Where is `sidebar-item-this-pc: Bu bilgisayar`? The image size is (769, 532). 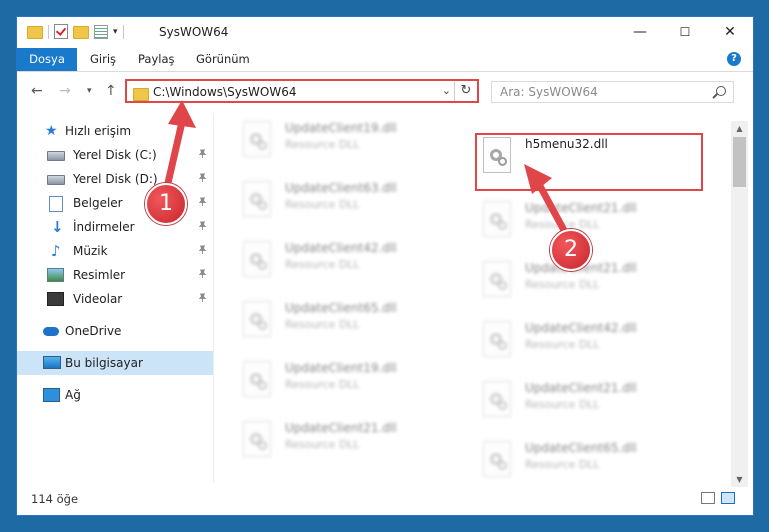 sidebar-item-this-pc: Bu bilgisayar is located at coordinates (115, 363).